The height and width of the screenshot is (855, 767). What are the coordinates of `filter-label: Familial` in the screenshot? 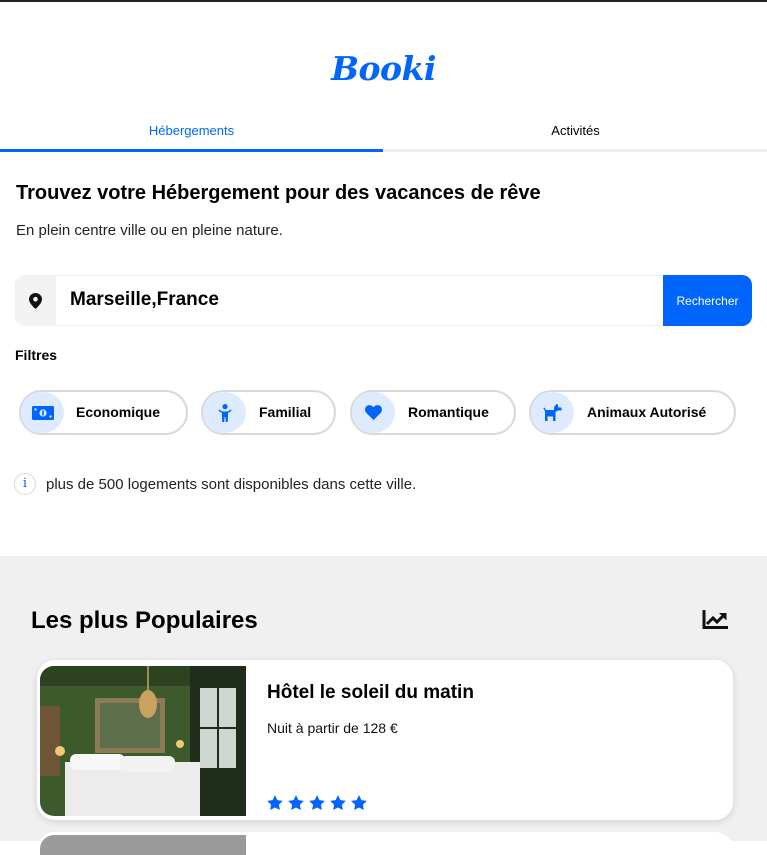 It's located at (285, 412).